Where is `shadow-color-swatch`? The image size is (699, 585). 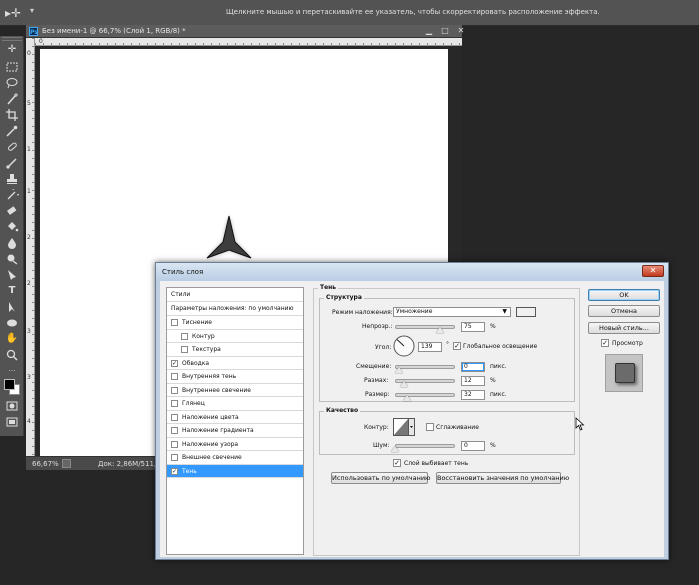 shadow-color-swatch is located at coordinates (526, 312).